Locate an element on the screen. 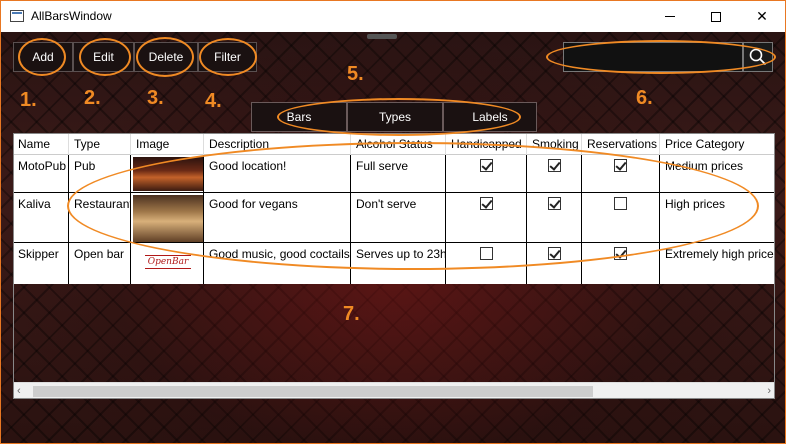 The width and height of the screenshot is (786, 444). maximize-button is located at coordinates (716, 16).